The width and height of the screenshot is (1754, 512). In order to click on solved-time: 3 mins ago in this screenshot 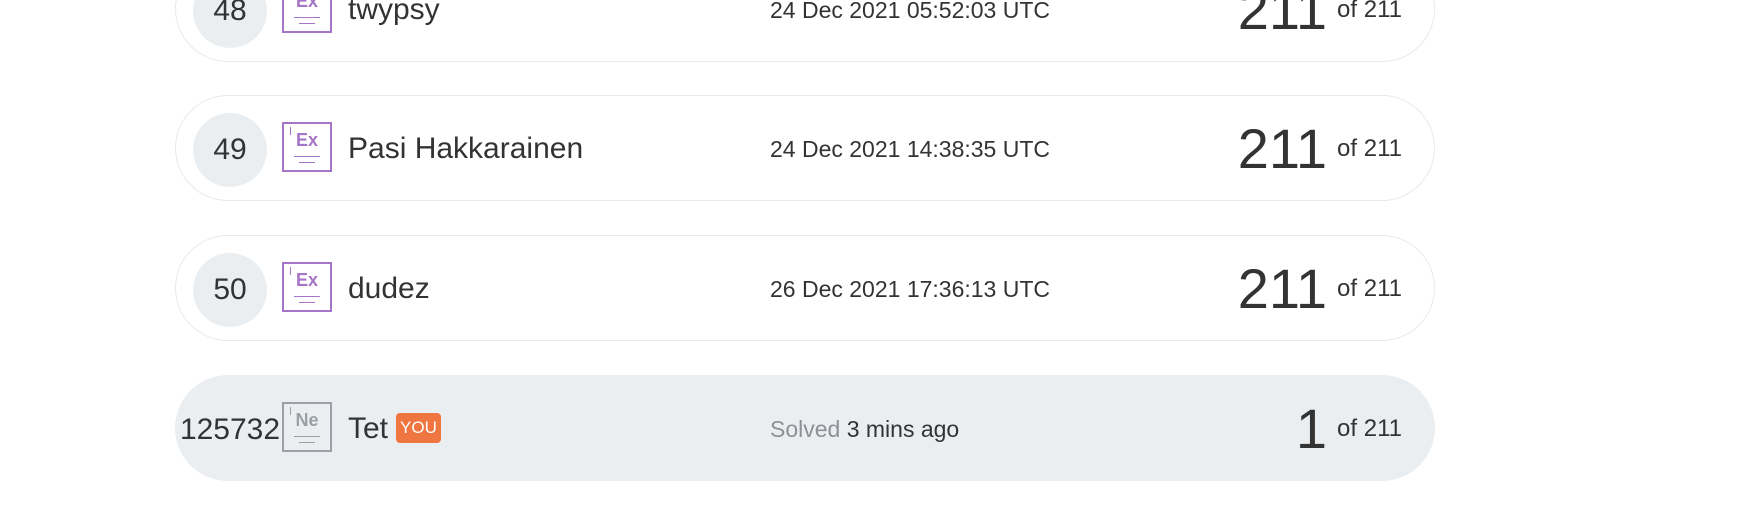, I will do `click(903, 429)`.